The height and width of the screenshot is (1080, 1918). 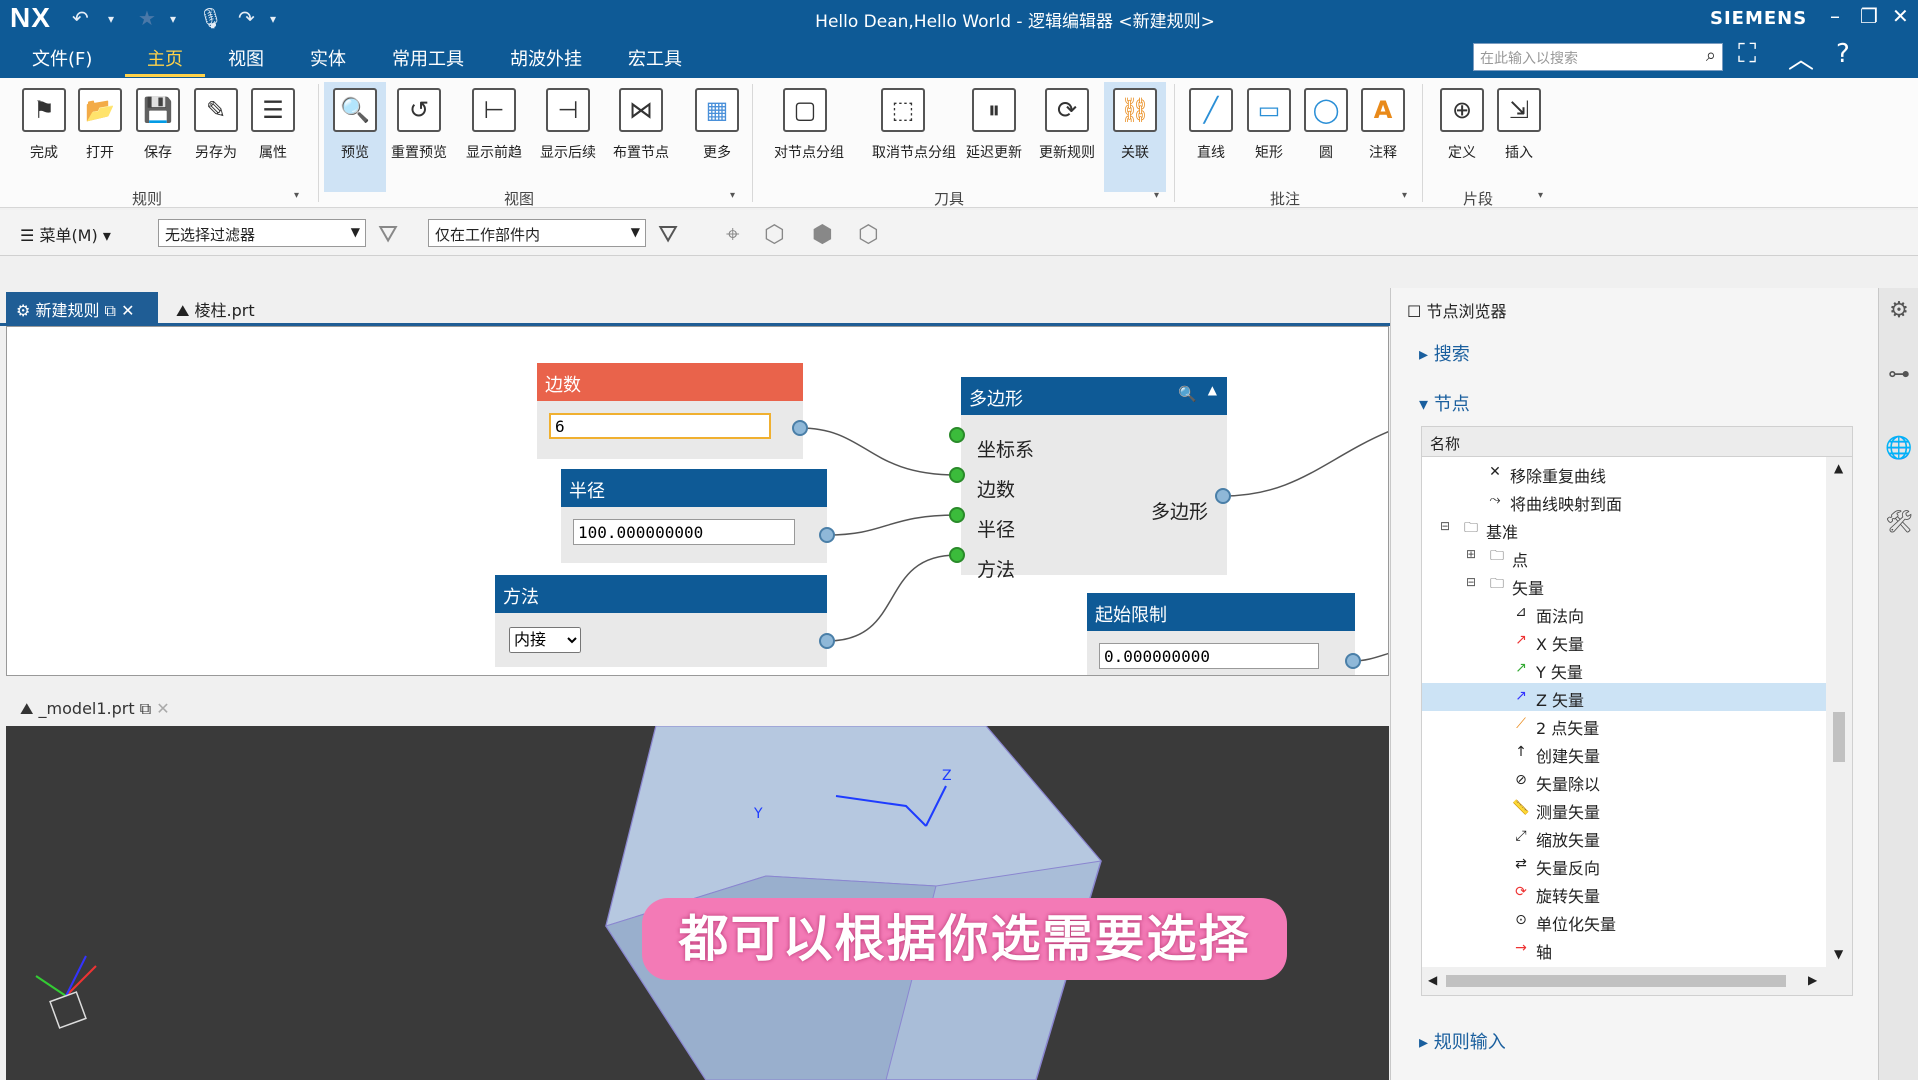 I want to click on arrange-nodes-button: ⋈ 布置节点, so click(x=641, y=137).